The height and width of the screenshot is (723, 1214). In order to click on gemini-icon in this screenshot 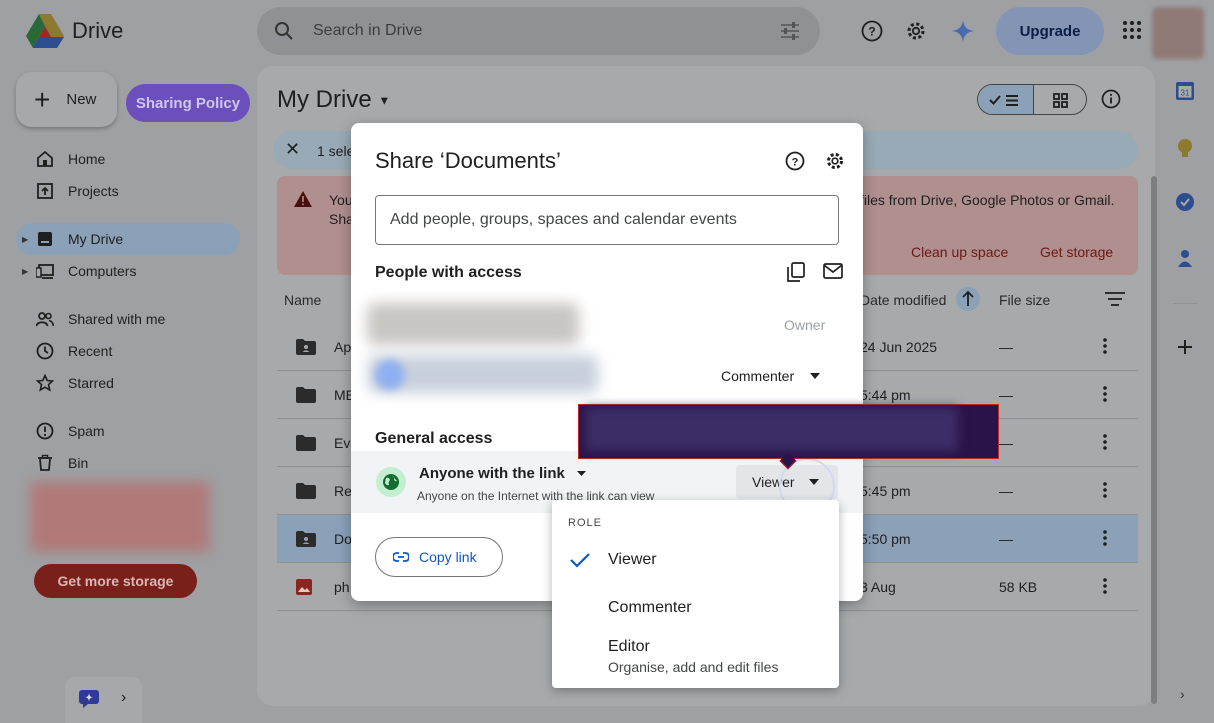, I will do `click(963, 31)`.